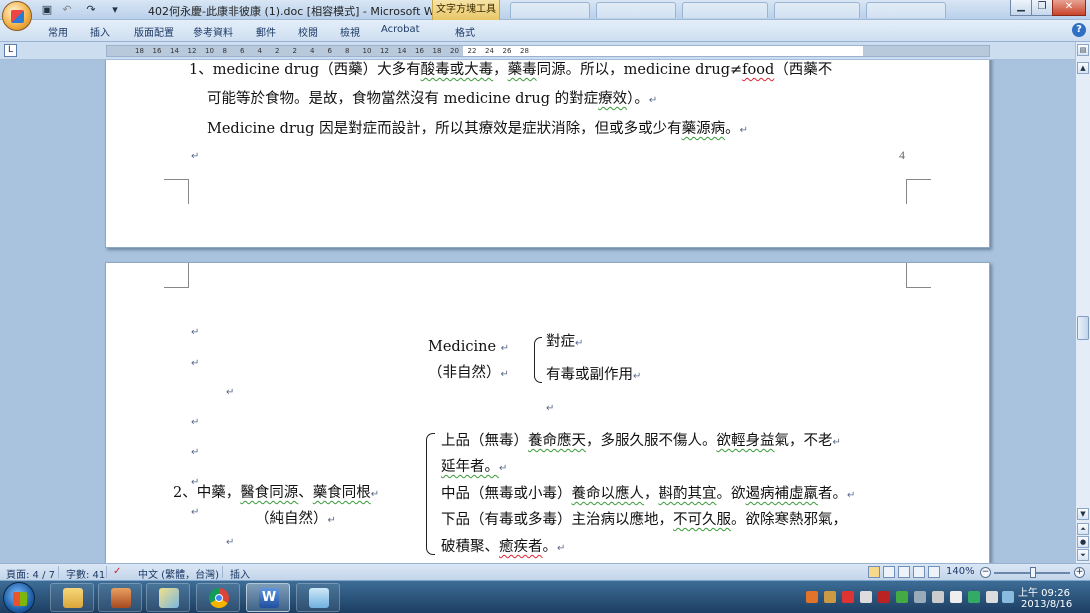  What do you see at coordinates (91, 9) in the screenshot?
I see `redo-icon: ↷` at bounding box center [91, 9].